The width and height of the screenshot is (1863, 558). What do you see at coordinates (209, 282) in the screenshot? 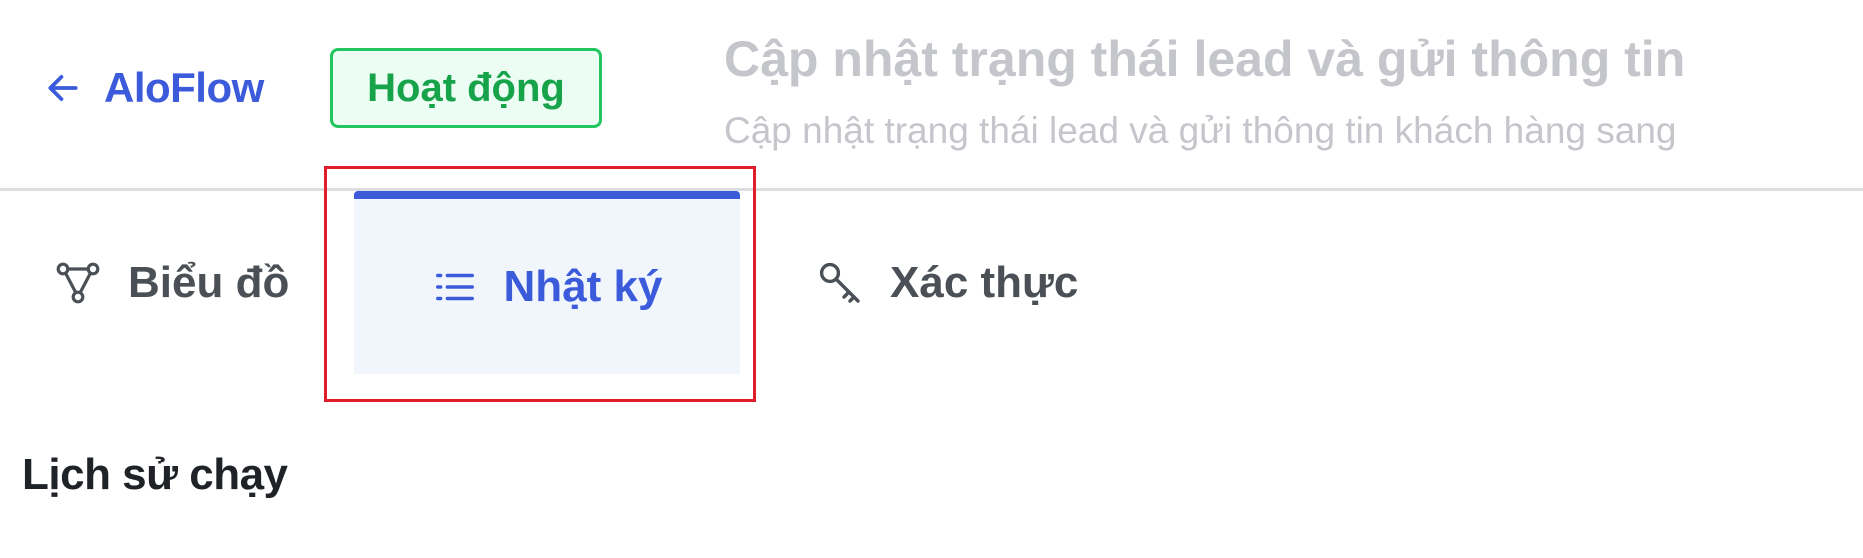
I see `tab-diagram-label: Biểu đồ` at bounding box center [209, 282].